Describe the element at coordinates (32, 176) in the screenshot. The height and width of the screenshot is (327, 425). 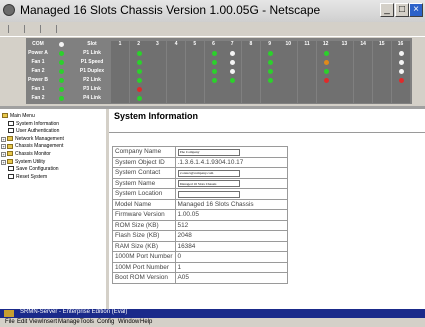
I see `nav-item-label: Reset System` at that location.